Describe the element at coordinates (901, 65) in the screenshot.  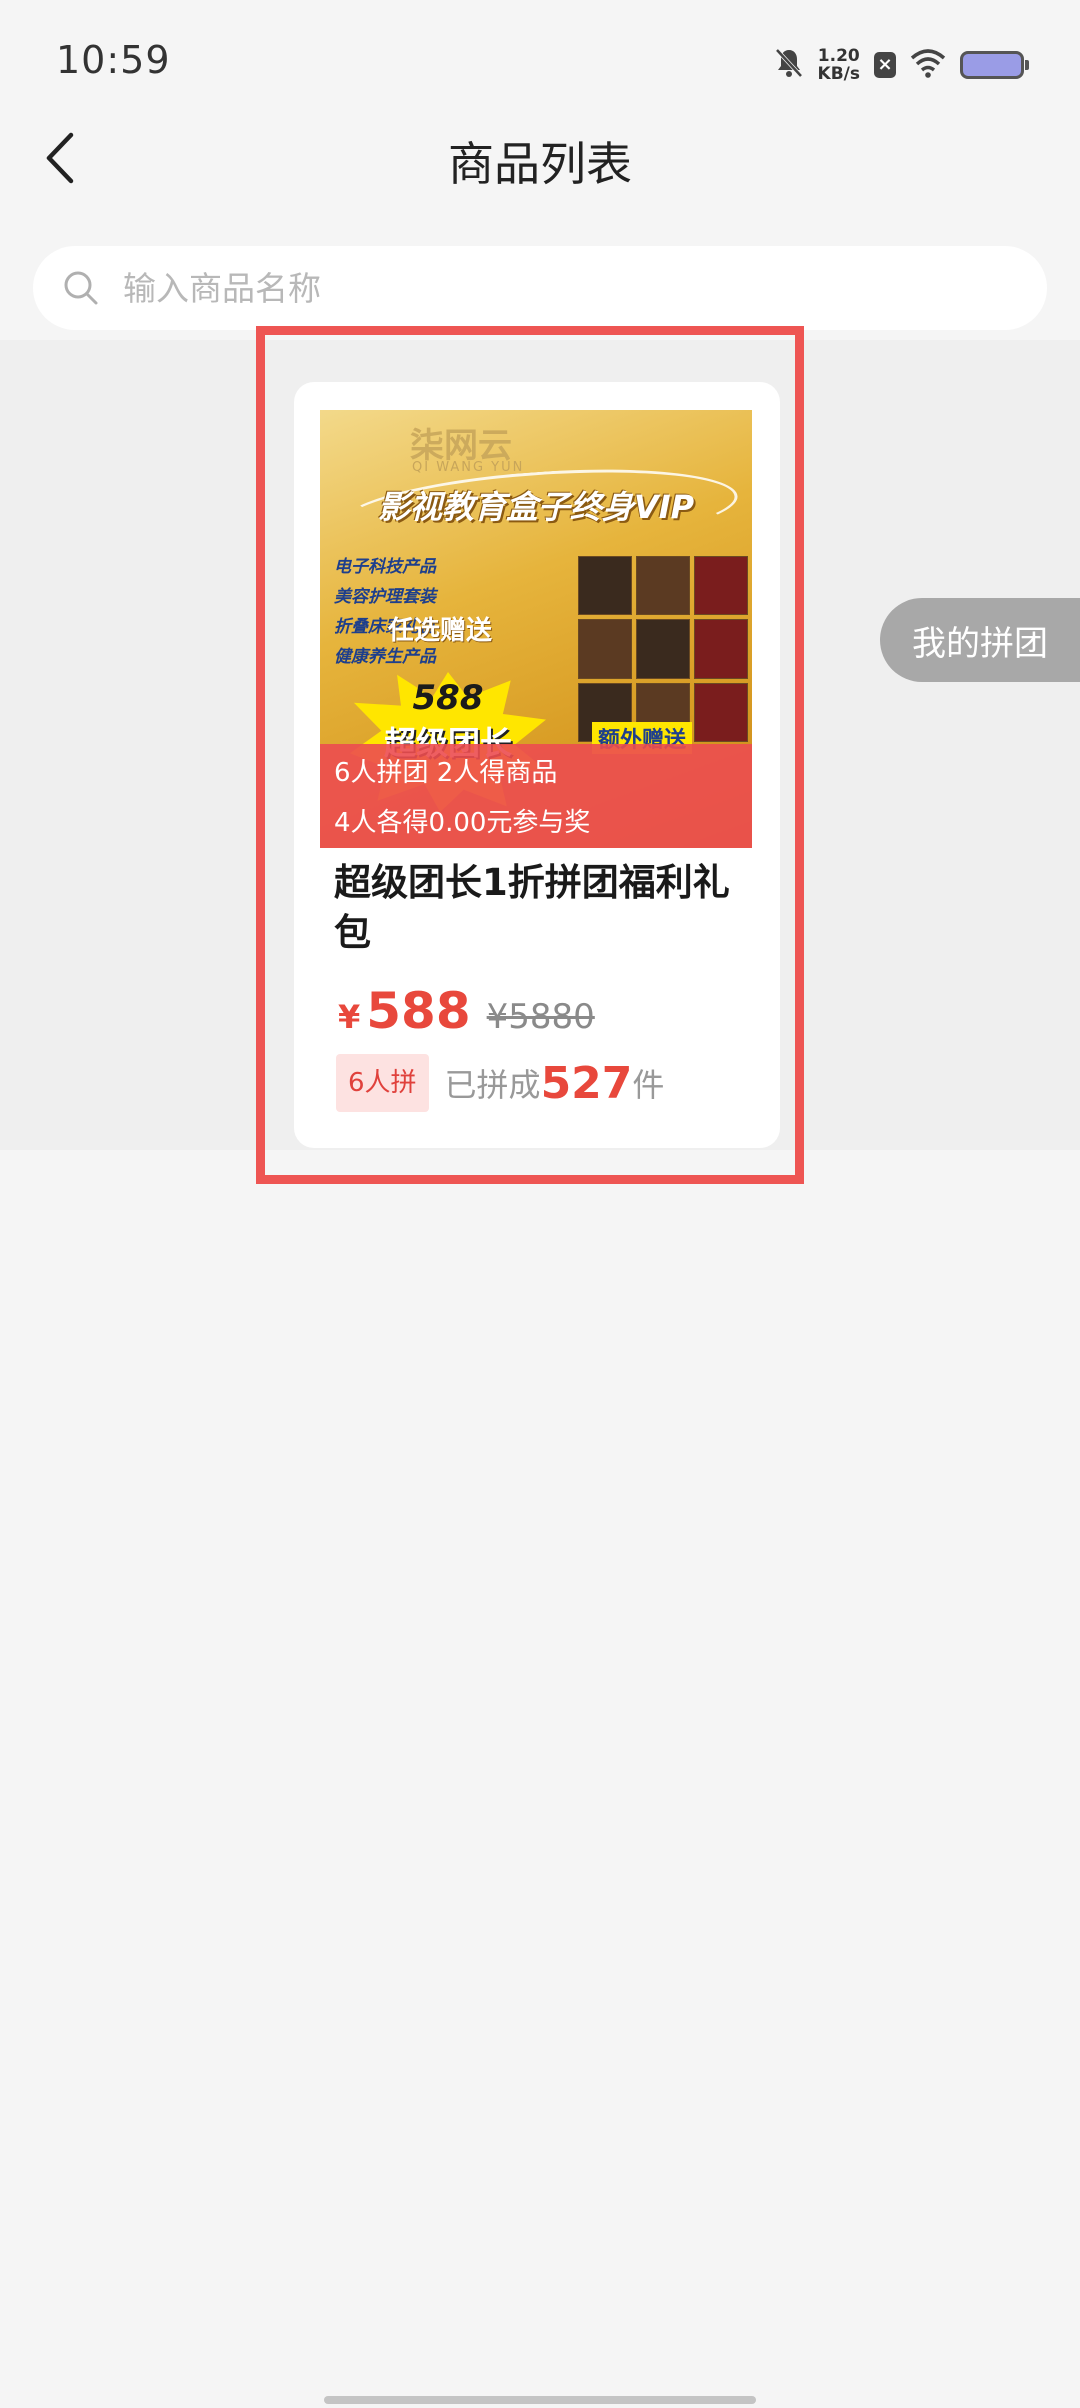
I see `status-icons: 1.20 KB/s ×` at that location.